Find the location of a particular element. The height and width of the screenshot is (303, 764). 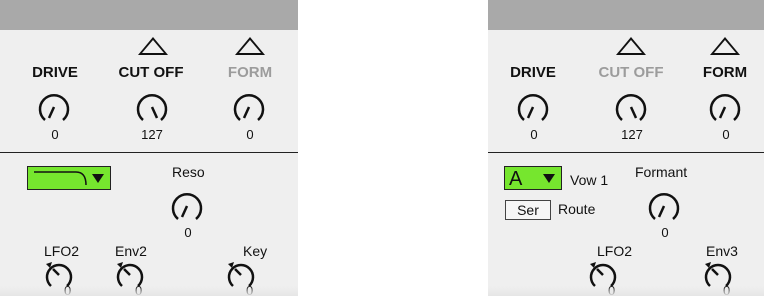

vowel-value: A is located at coordinates (516, 179).